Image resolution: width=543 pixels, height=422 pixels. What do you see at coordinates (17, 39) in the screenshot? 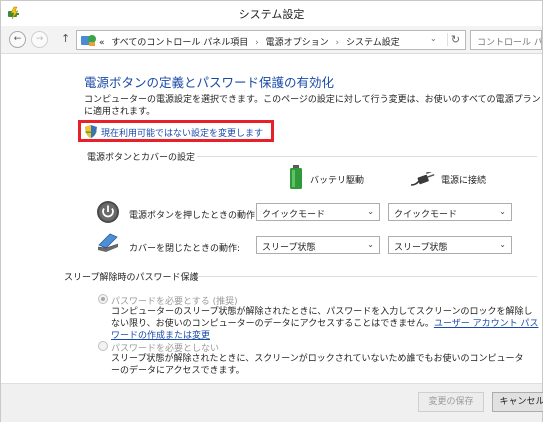
I see `back-button: ←` at bounding box center [17, 39].